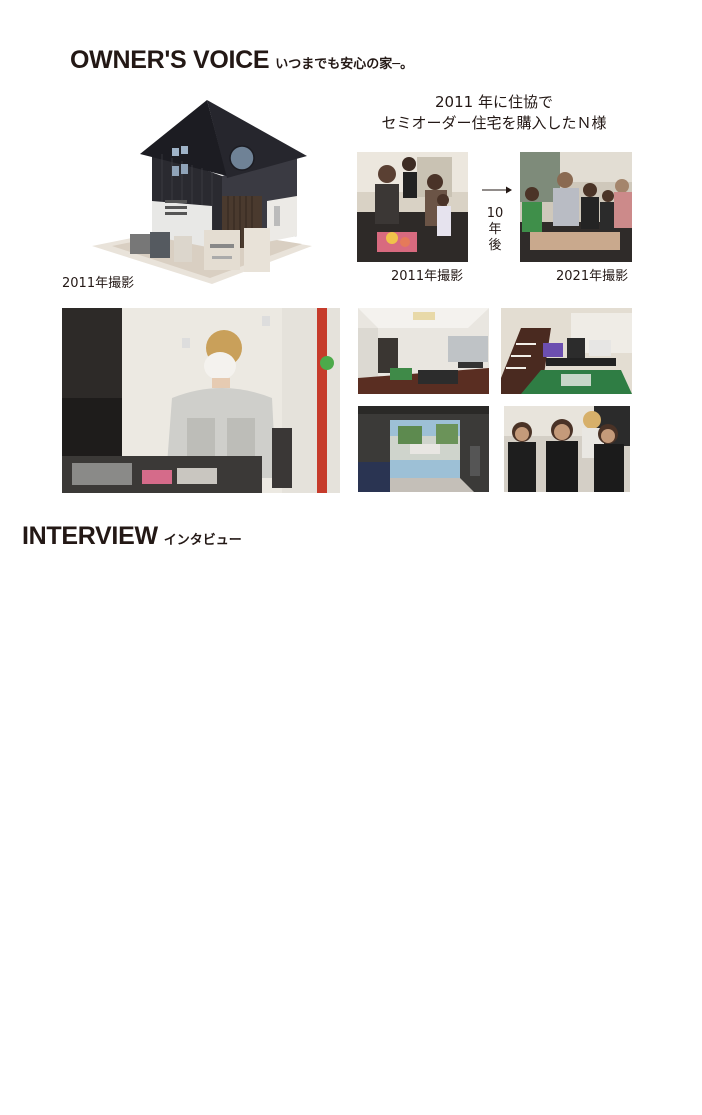 The image size is (702, 1115). I want to click on interior-photo-game-room, so click(566, 351).